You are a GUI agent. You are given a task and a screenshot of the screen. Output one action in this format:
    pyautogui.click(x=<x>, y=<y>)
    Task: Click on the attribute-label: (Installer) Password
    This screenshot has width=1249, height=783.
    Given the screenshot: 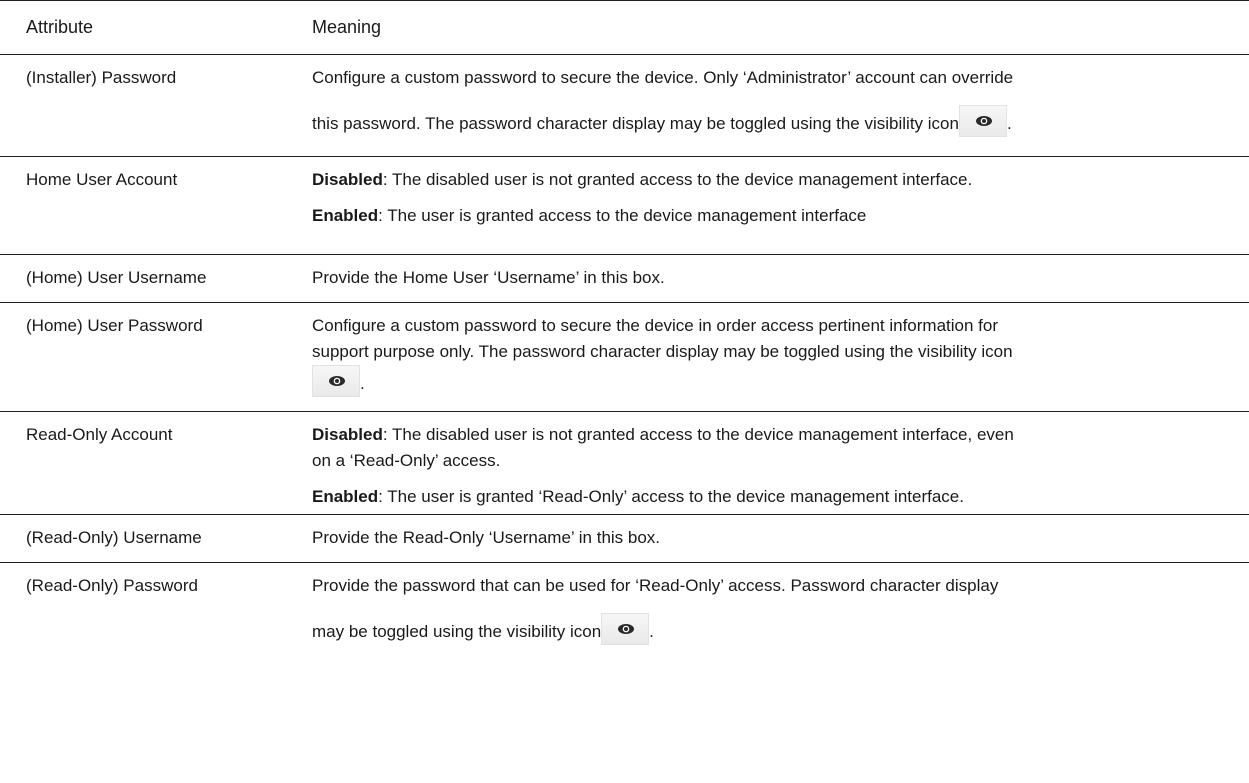 What is the action you would take?
    pyautogui.click(x=101, y=77)
    